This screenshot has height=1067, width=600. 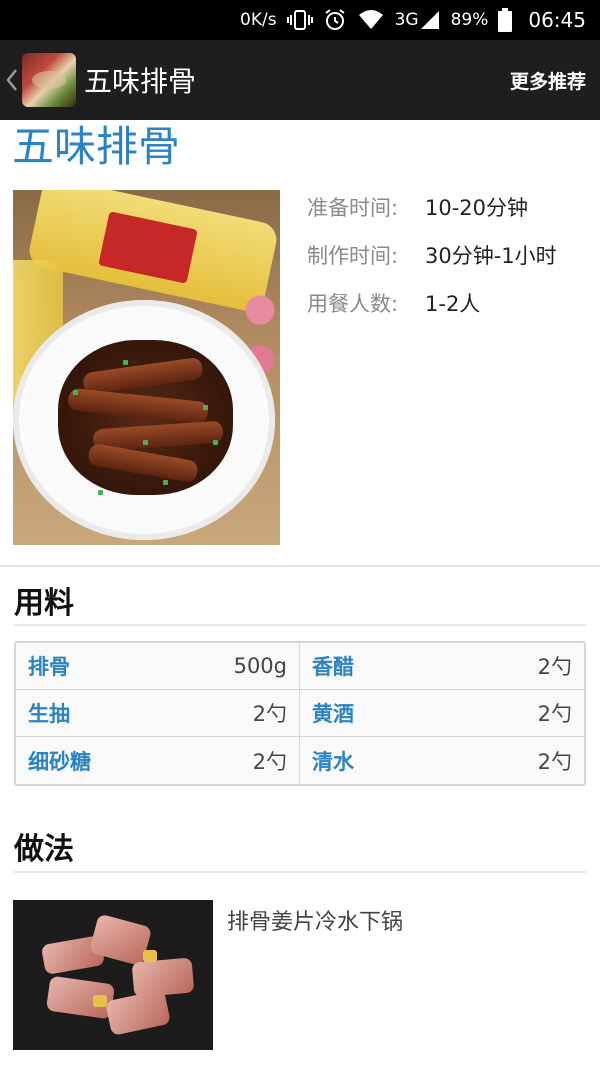 I want to click on ingredients-table: 排骨 500g 香醋 2勺 生抽 2勺 黄酒 2勺 细砂糖 2勺 清水 2勺, so click(x=300, y=713).